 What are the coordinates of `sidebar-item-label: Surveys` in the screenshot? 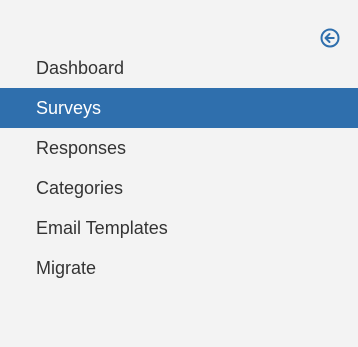 It's located at (69, 108).